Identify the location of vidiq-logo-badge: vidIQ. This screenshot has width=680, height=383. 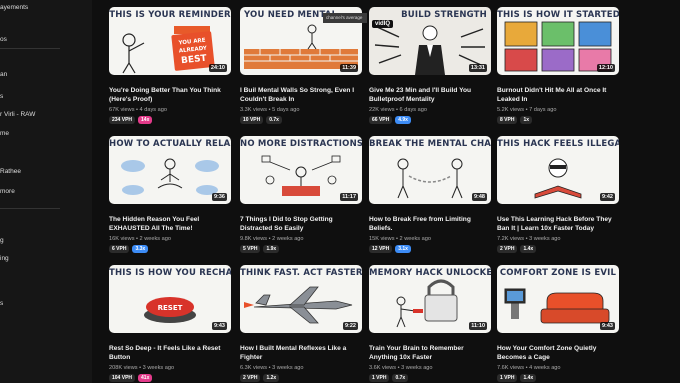
(383, 24).